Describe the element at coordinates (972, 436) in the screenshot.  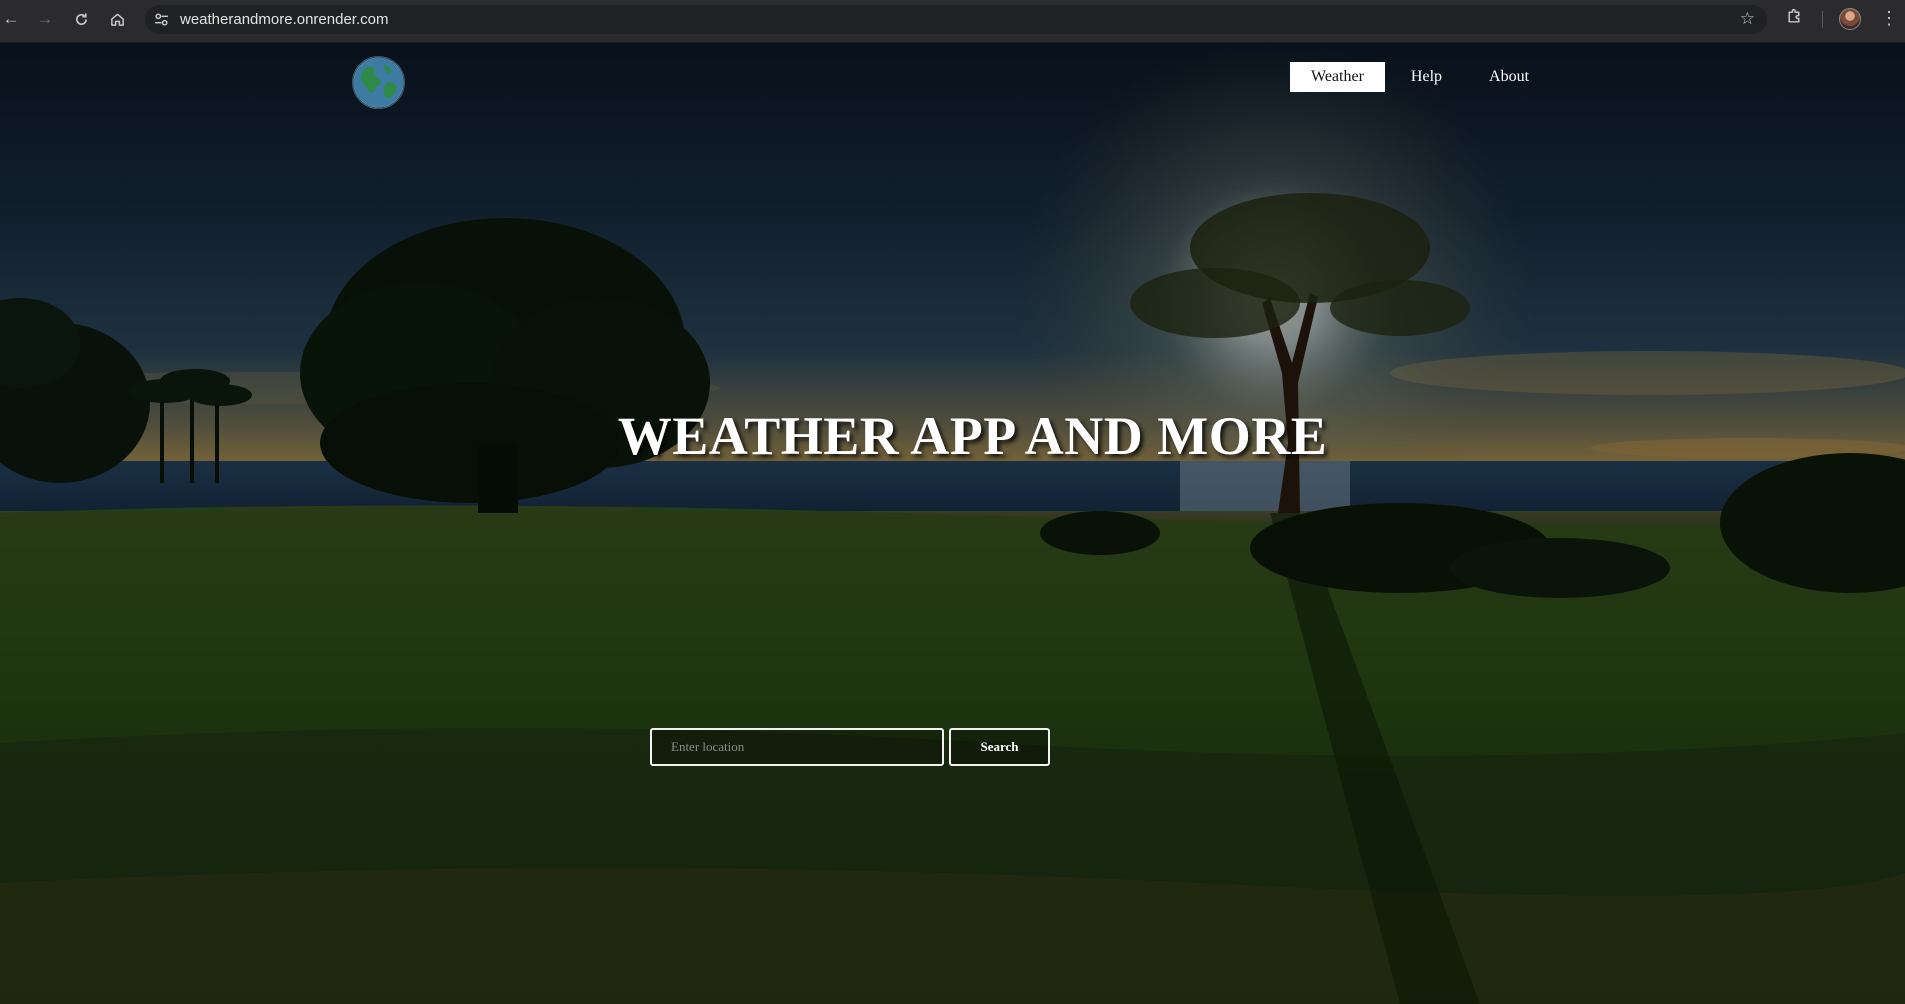
I see `page-title: WEATHER APP AND MORE` at that location.